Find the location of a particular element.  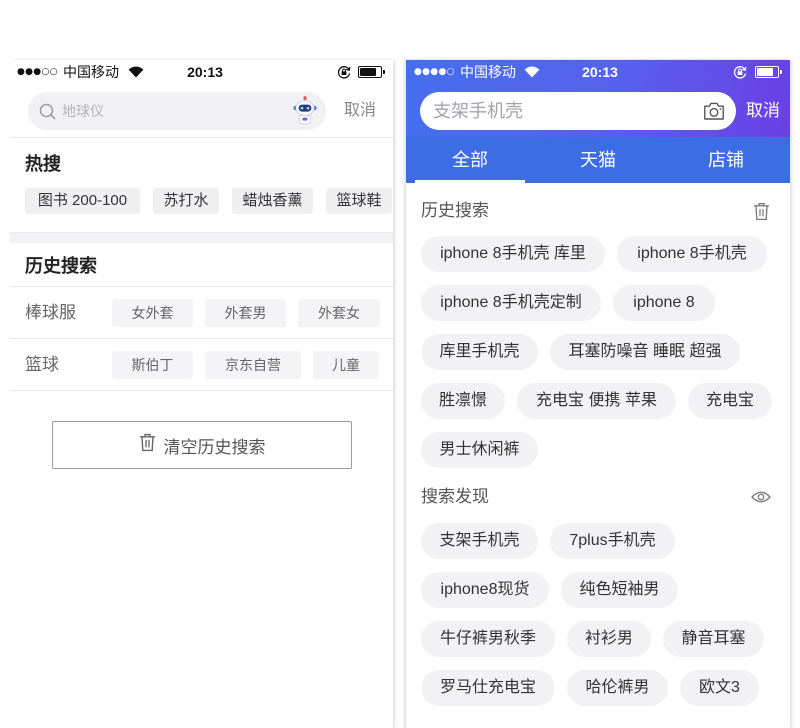

discover-tag-row: 罗马仕充电宝 哈伦裤男 欧文3 is located at coordinates (590, 688).